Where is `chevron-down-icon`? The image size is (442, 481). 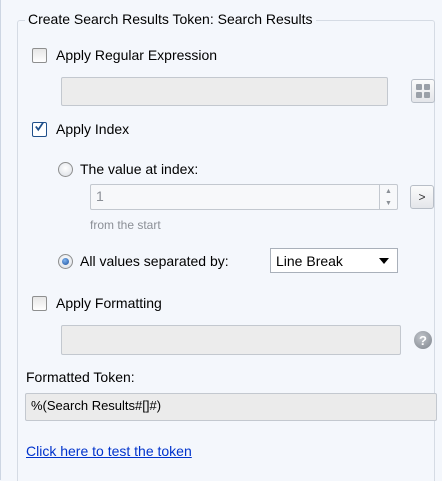 chevron-down-icon is located at coordinates (384, 261).